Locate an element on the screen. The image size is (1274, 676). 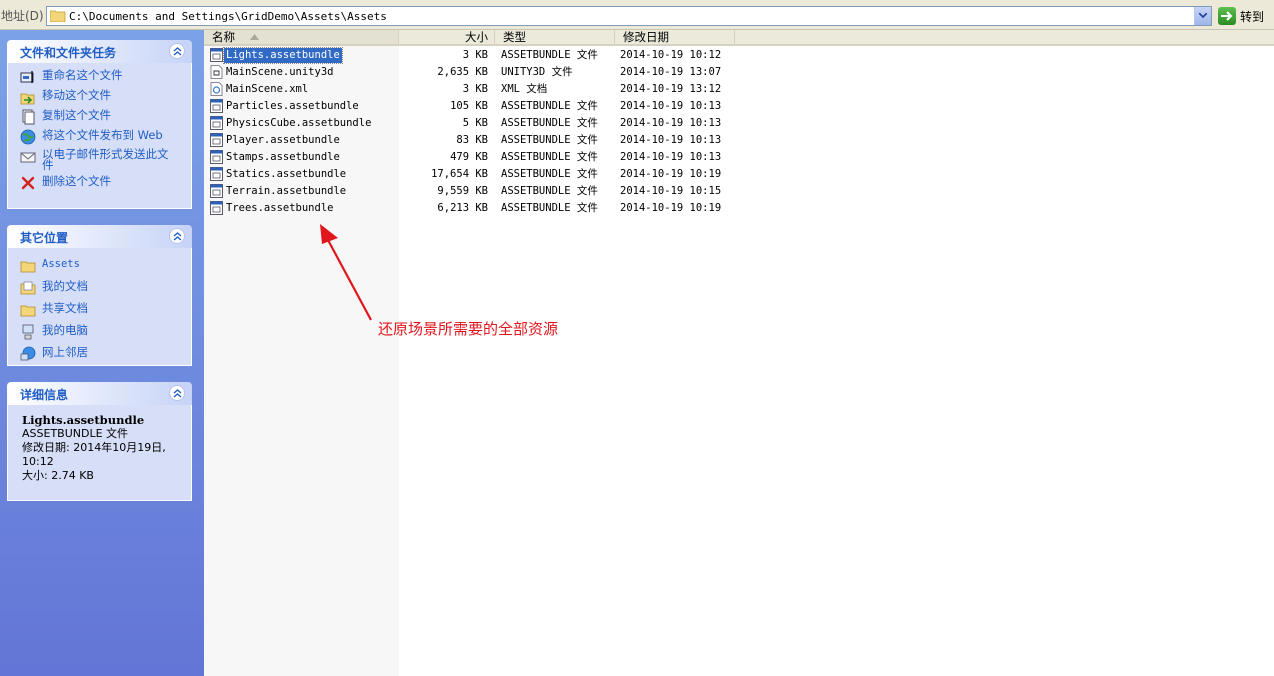
file-name: Lights.assetbundle is located at coordinates (283, 55).